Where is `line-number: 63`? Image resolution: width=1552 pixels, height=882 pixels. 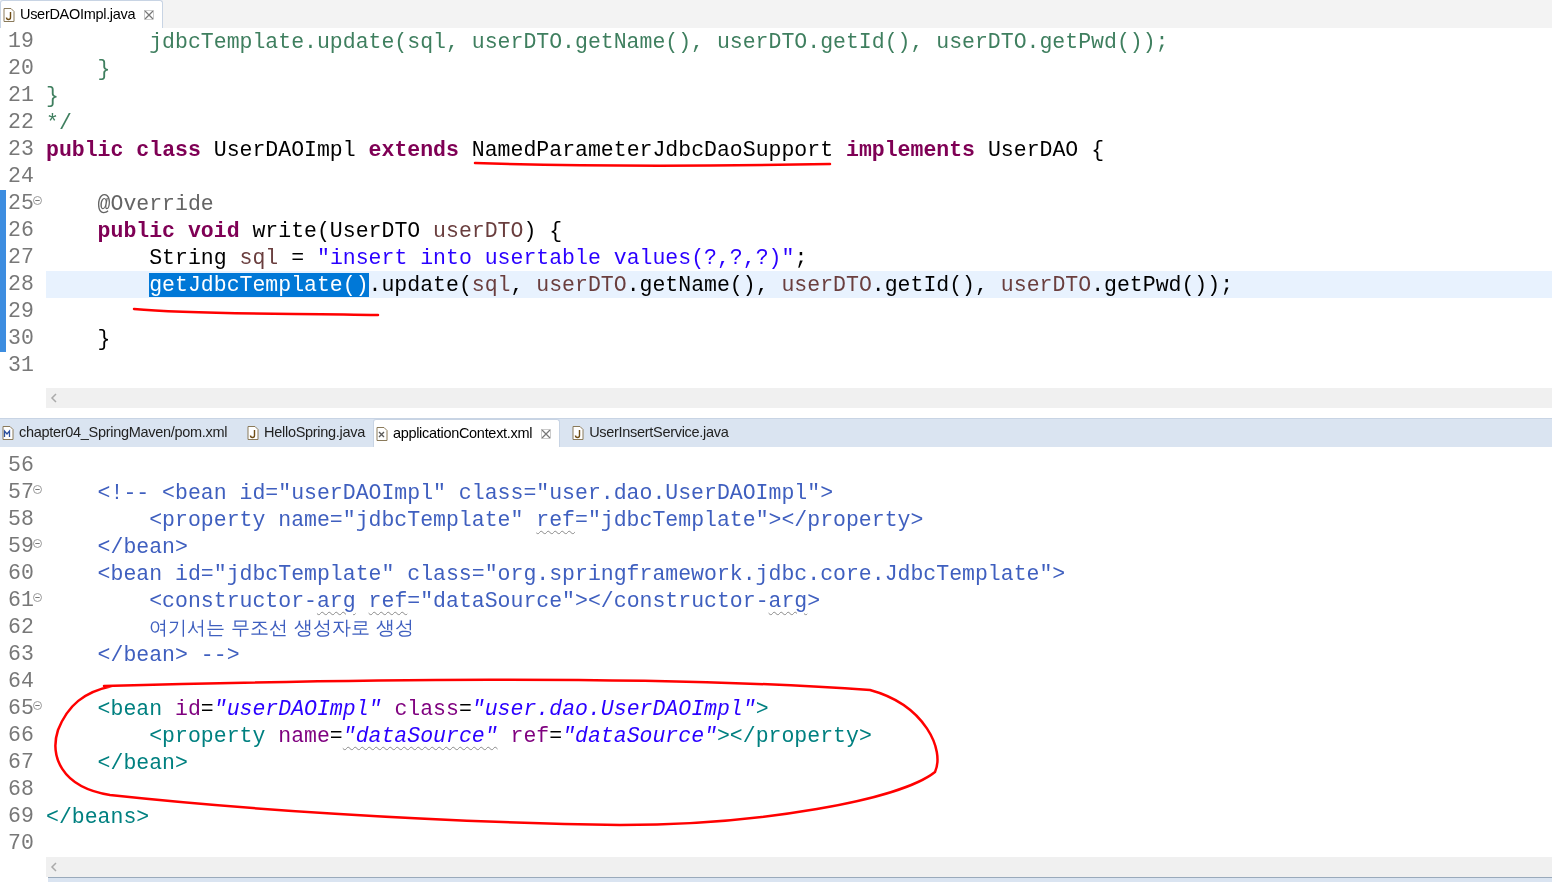
line-number: 63 is located at coordinates (21, 654).